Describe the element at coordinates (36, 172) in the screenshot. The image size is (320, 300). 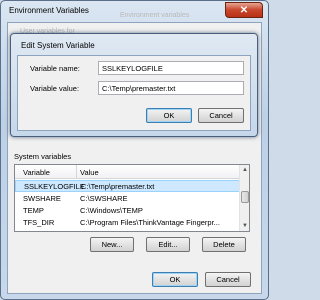
I see `column-header-variable: Variable` at that location.